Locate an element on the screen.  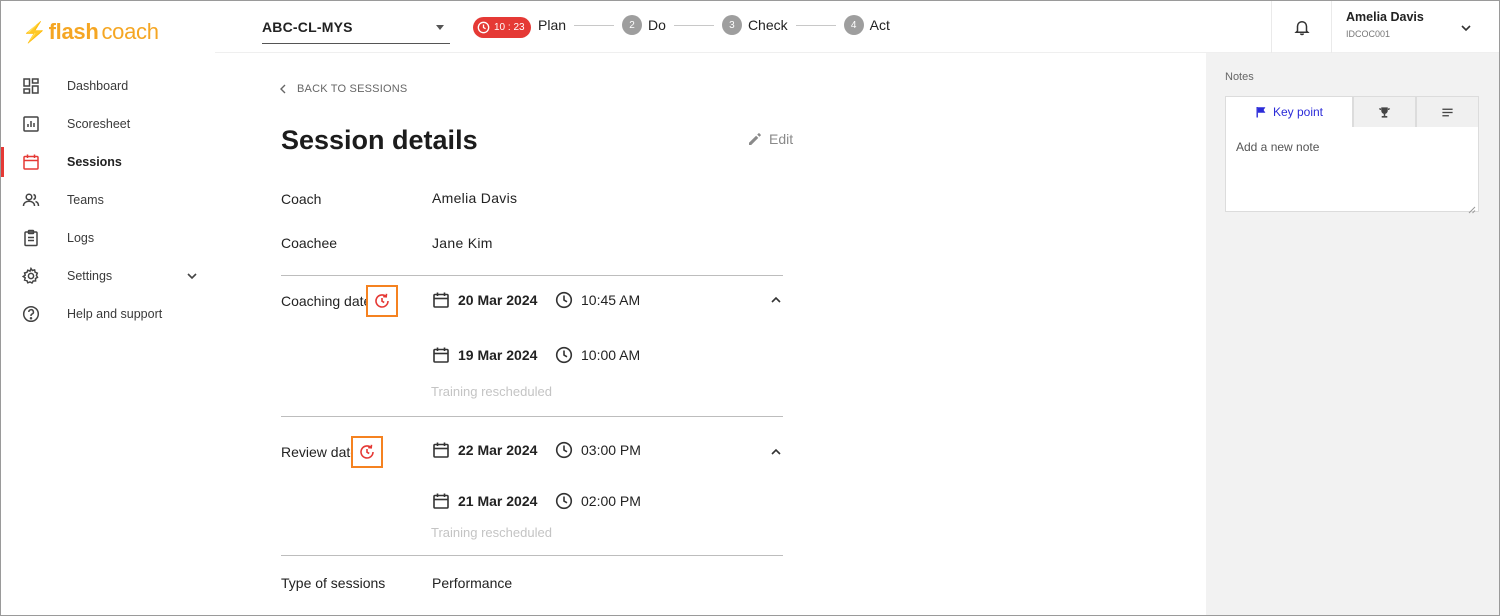
trophy-icon is located at coordinates (1384, 112).